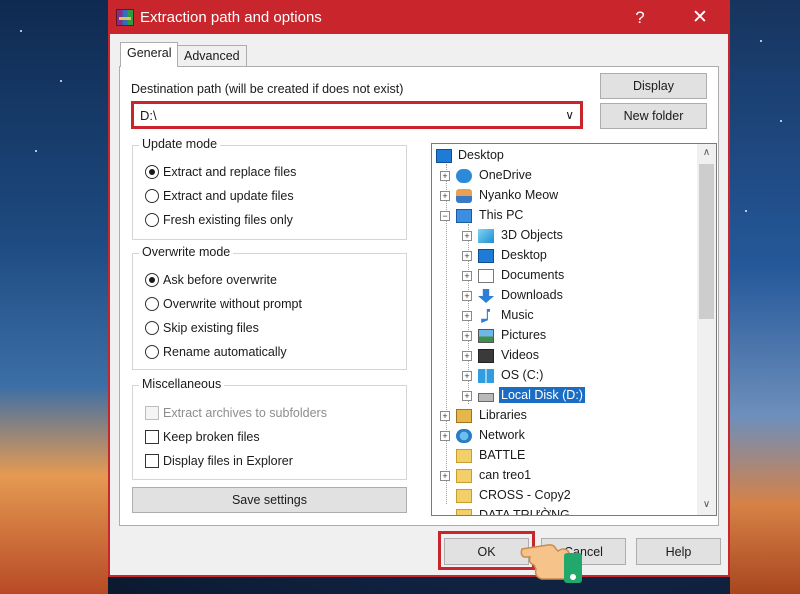 Image resolution: width=800 pixels, height=594 pixels. I want to click on scroll-down-icon: ∨, so click(706, 505).